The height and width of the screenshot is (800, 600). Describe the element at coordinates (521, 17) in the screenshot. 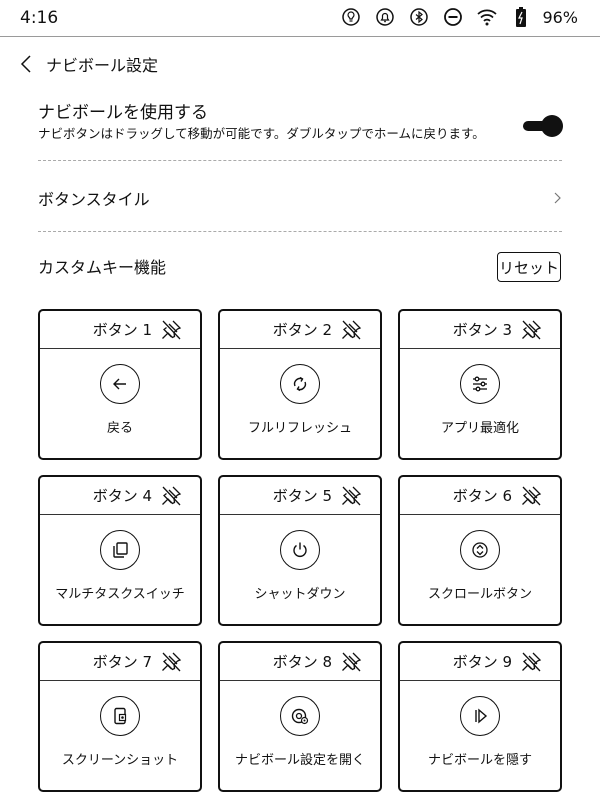

I see `battery-icon` at that location.